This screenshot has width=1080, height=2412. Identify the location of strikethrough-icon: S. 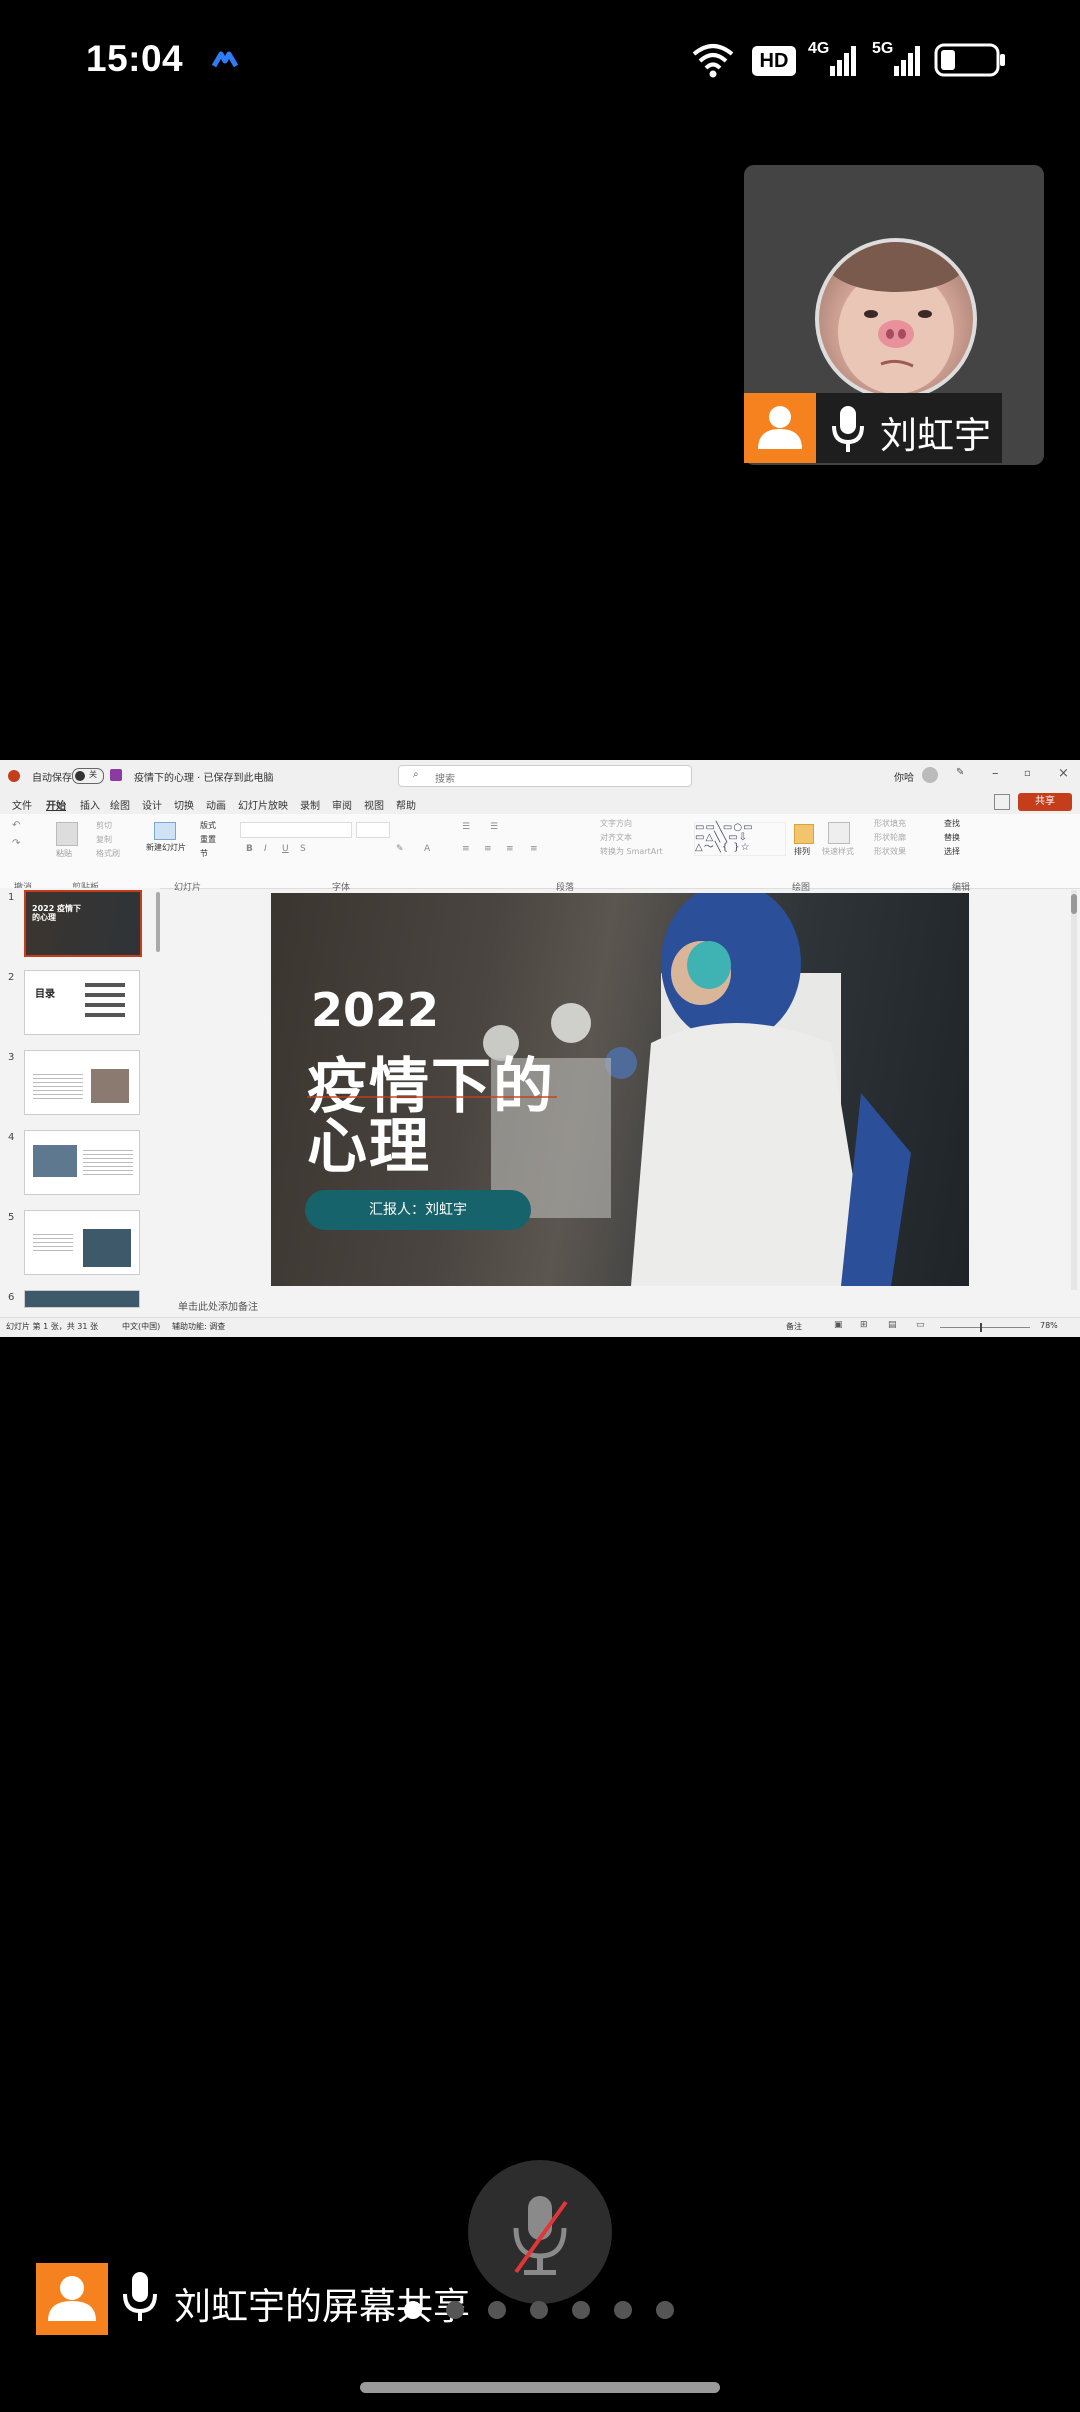
(303, 849).